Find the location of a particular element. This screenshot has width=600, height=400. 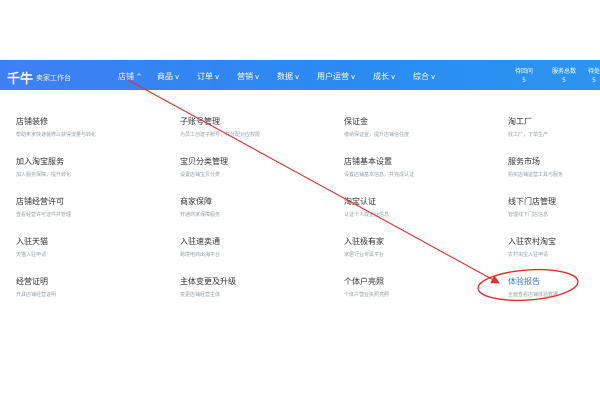

annotation-circle is located at coordinates (528, 285).